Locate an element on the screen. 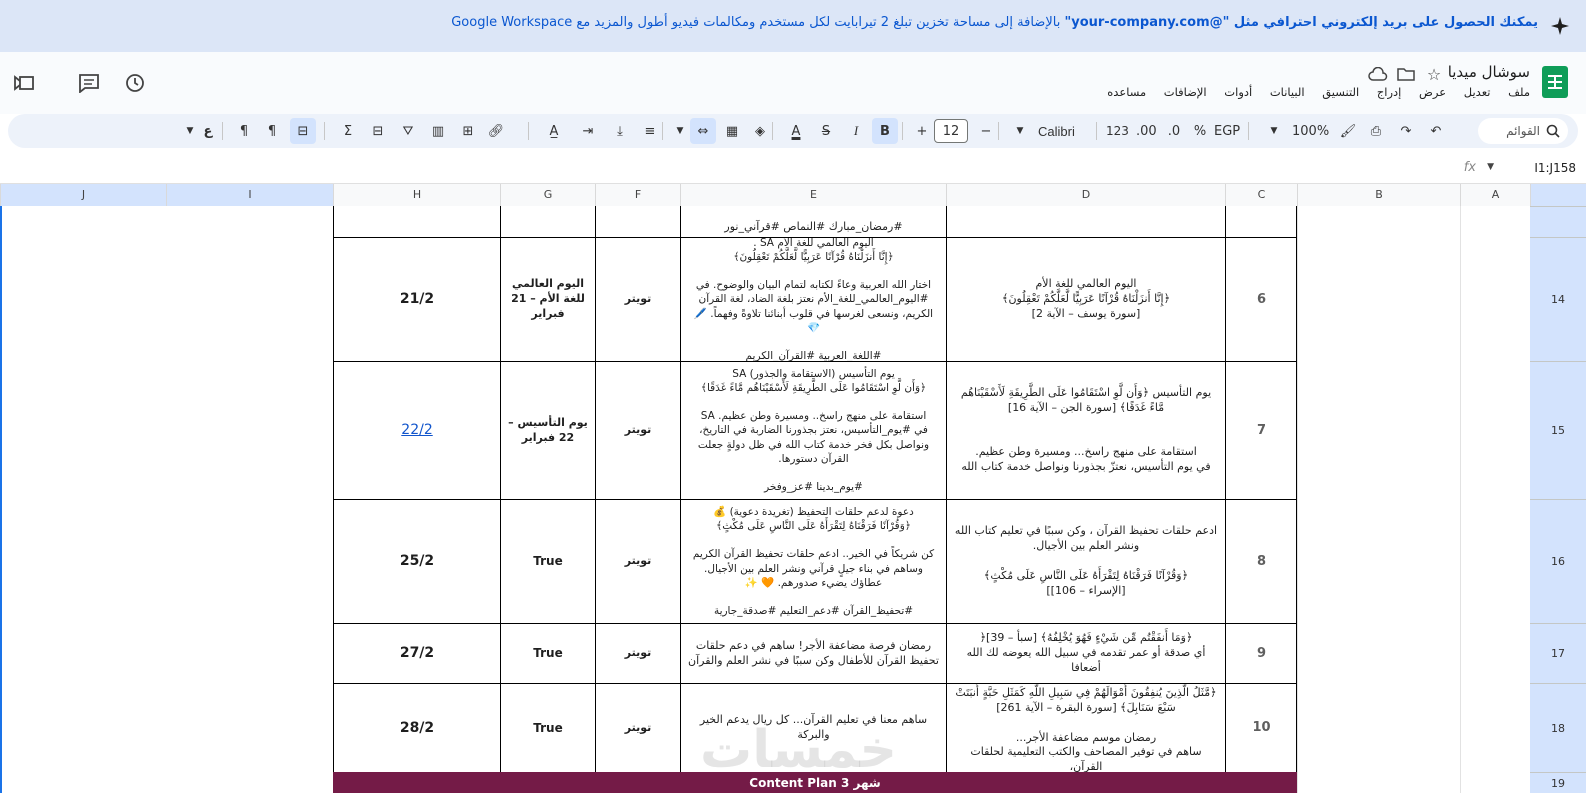  menu-data: البيانات is located at coordinates (1287, 92).